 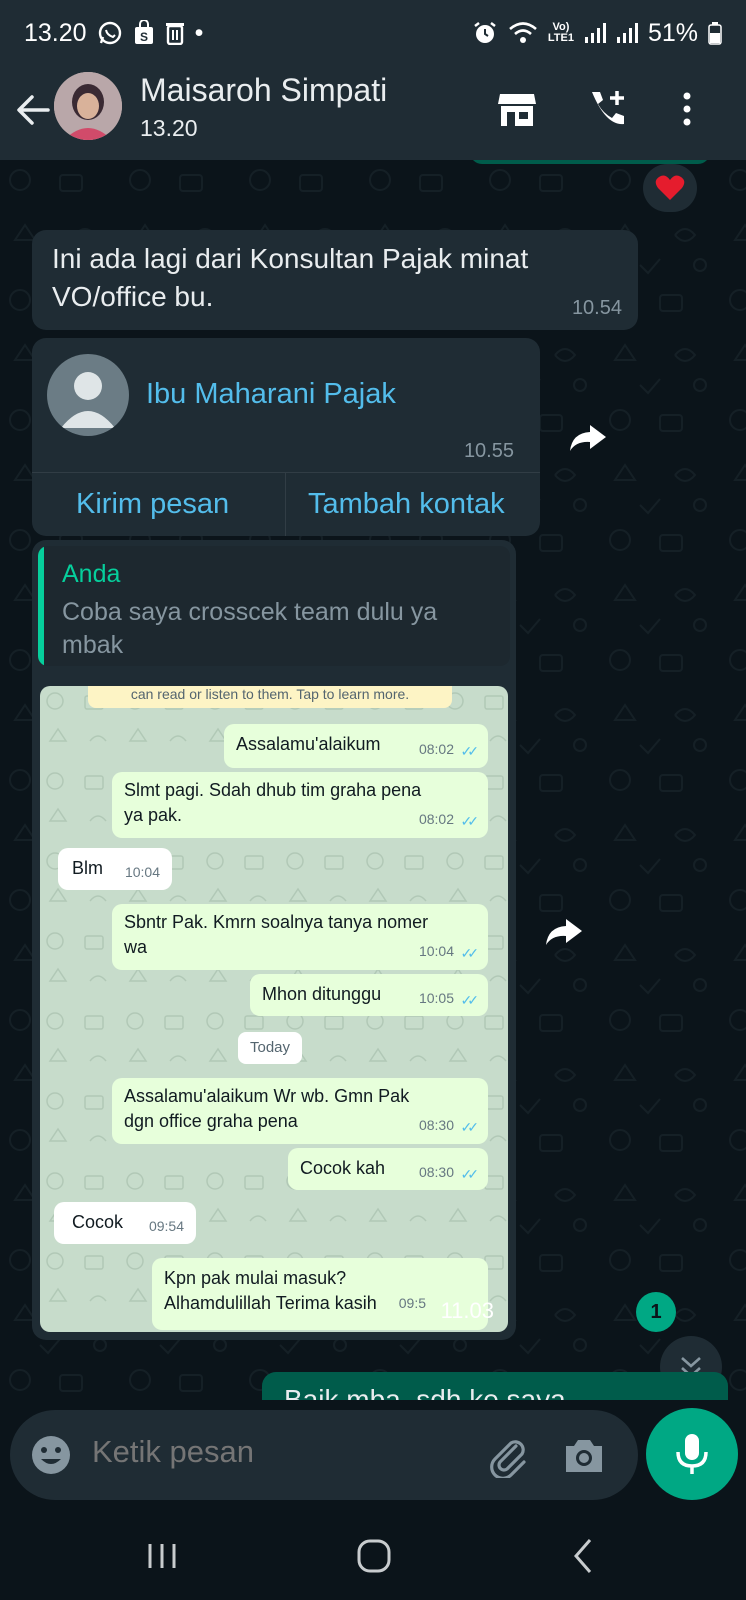 What do you see at coordinates (270, 1048) in the screenshot?
I see `date-chip: Today` at bounding box center [270, 1048].